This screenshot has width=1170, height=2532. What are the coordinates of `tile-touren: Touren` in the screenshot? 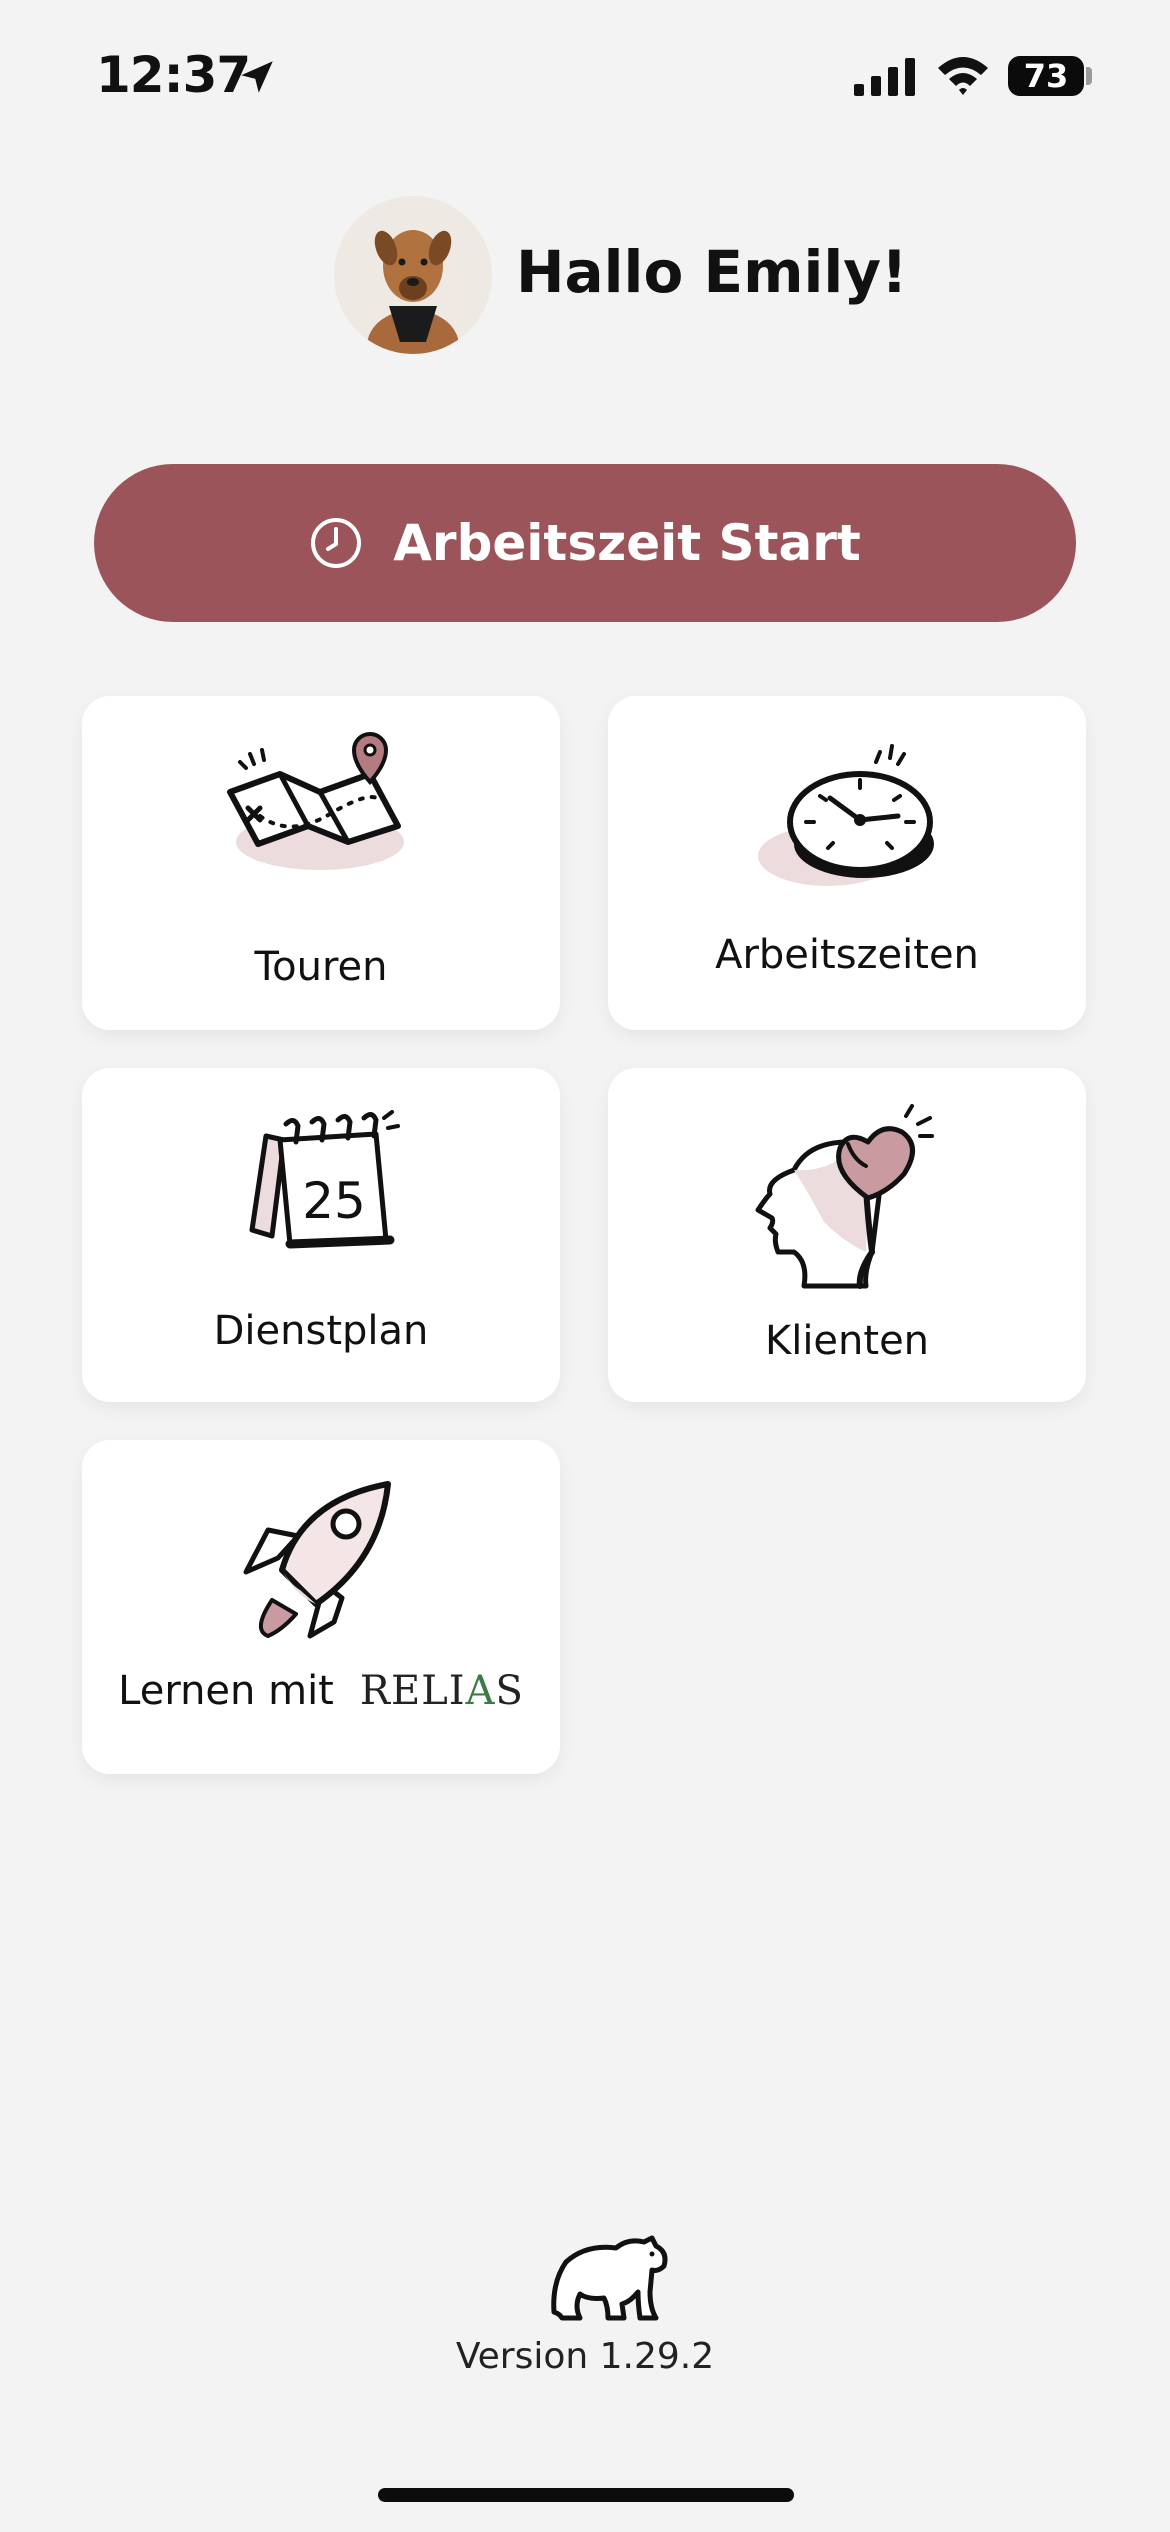 It's located at (321, 863).